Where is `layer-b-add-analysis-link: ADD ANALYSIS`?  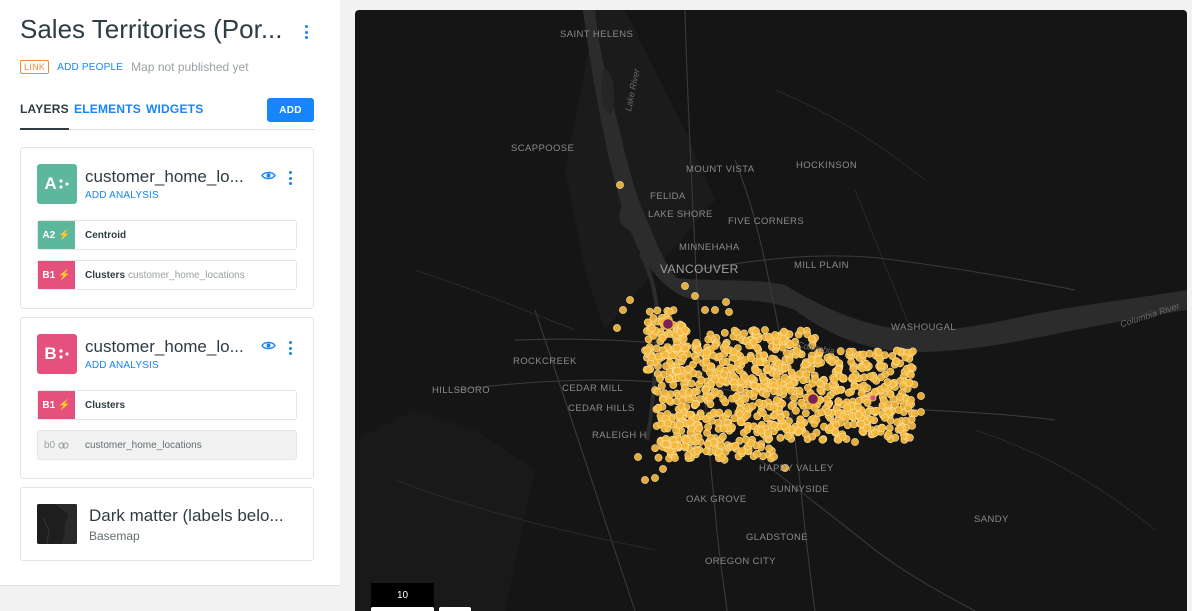 layer-b-add-analysis-link: ADD ANALYSIS is located at coordinates (122, 365).